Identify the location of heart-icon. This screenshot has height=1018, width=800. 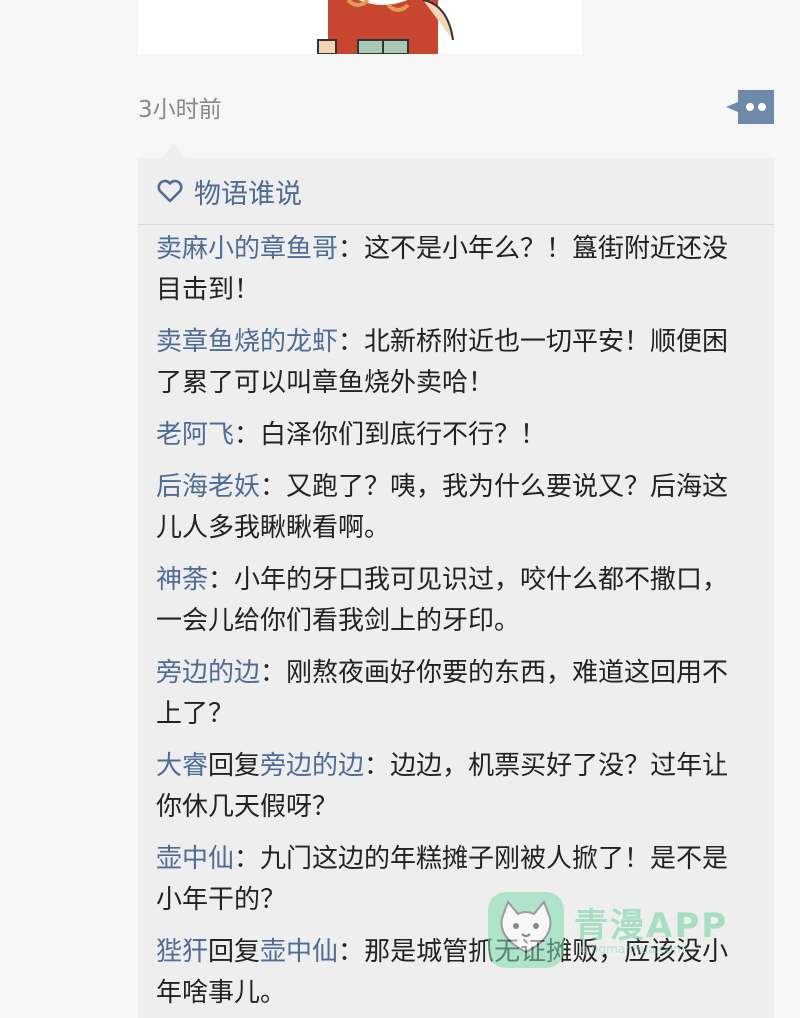
(170, 191).